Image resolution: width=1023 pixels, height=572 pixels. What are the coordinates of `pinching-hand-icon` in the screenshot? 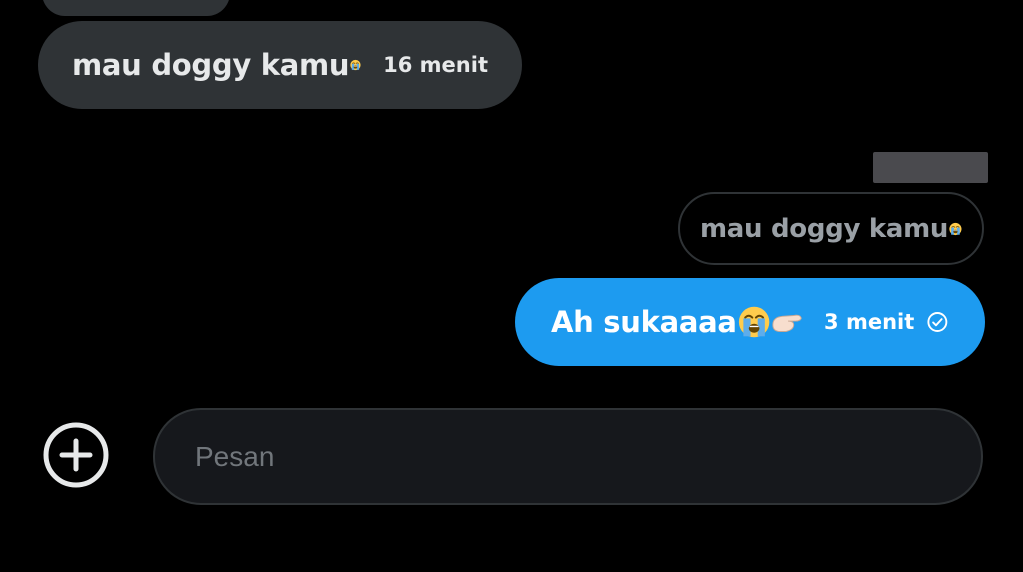 It's located at (787, 323).